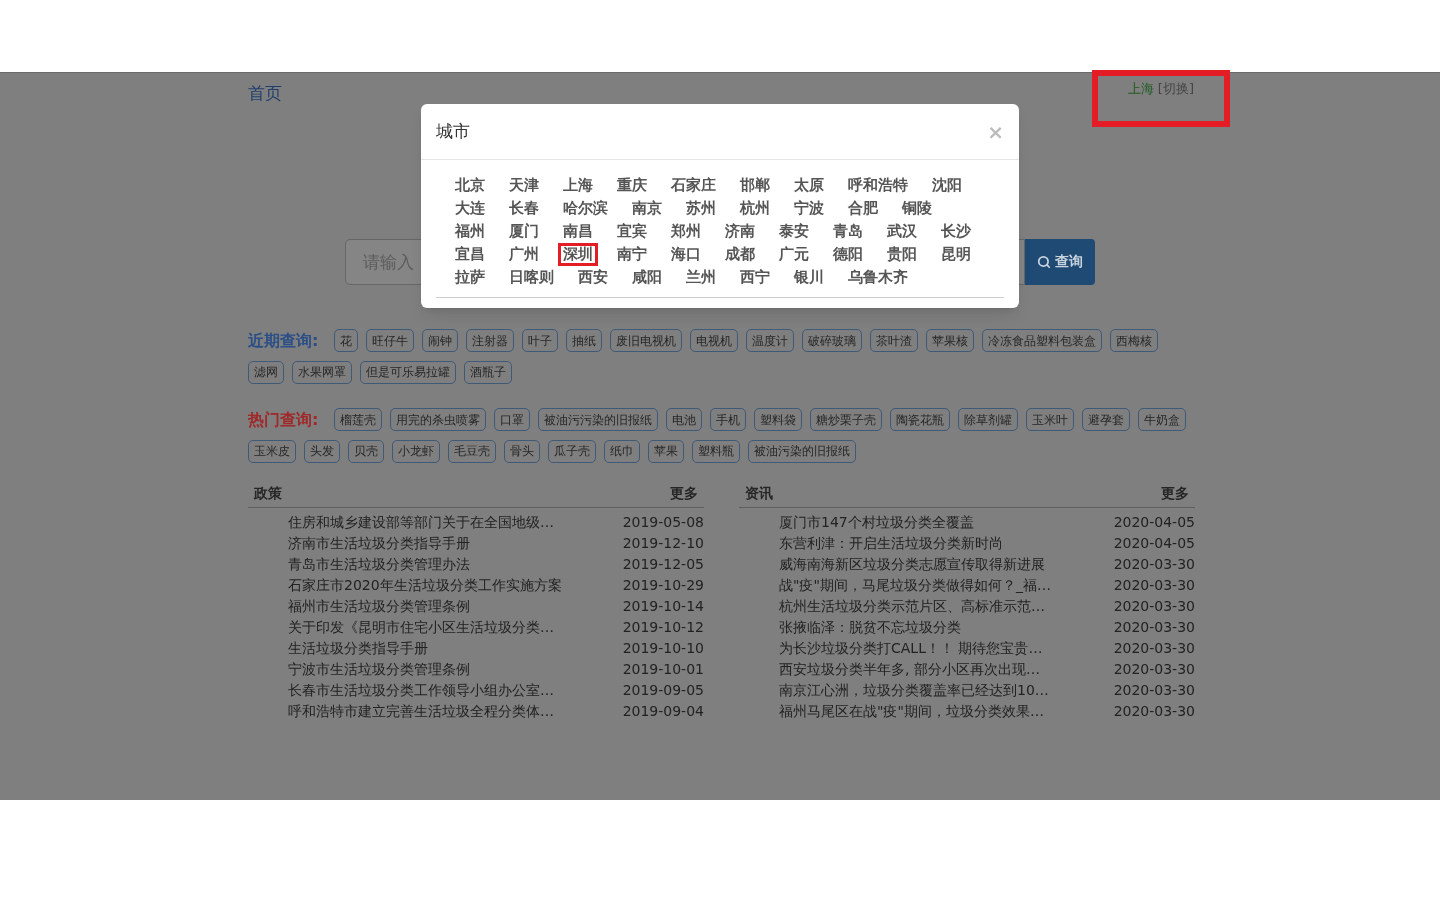 This screenshot has height=900, width=1440. I want to click on city-option: 太原, so click(809, 185).